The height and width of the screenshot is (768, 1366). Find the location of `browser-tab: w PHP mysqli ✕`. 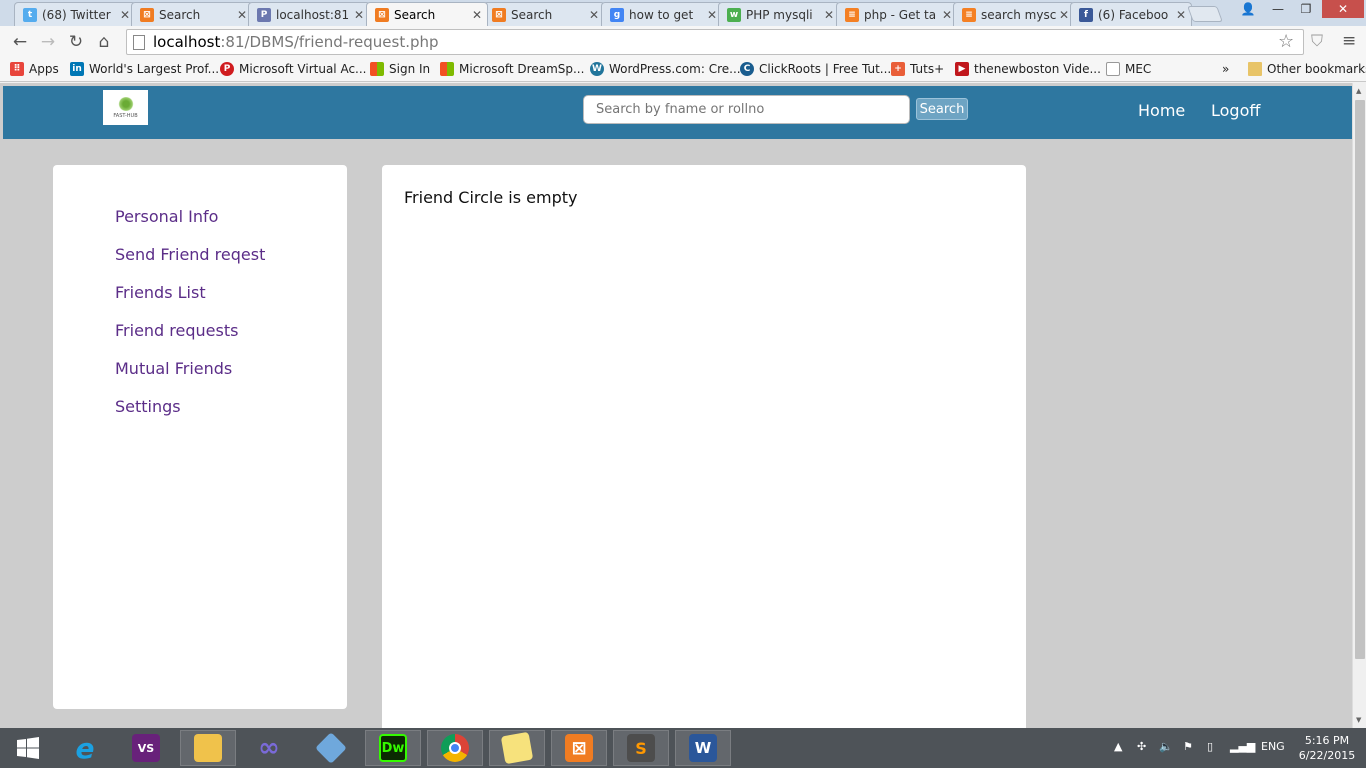

browser-tab: w PHP mysqli ✕ is located at coordinates (779, 14).